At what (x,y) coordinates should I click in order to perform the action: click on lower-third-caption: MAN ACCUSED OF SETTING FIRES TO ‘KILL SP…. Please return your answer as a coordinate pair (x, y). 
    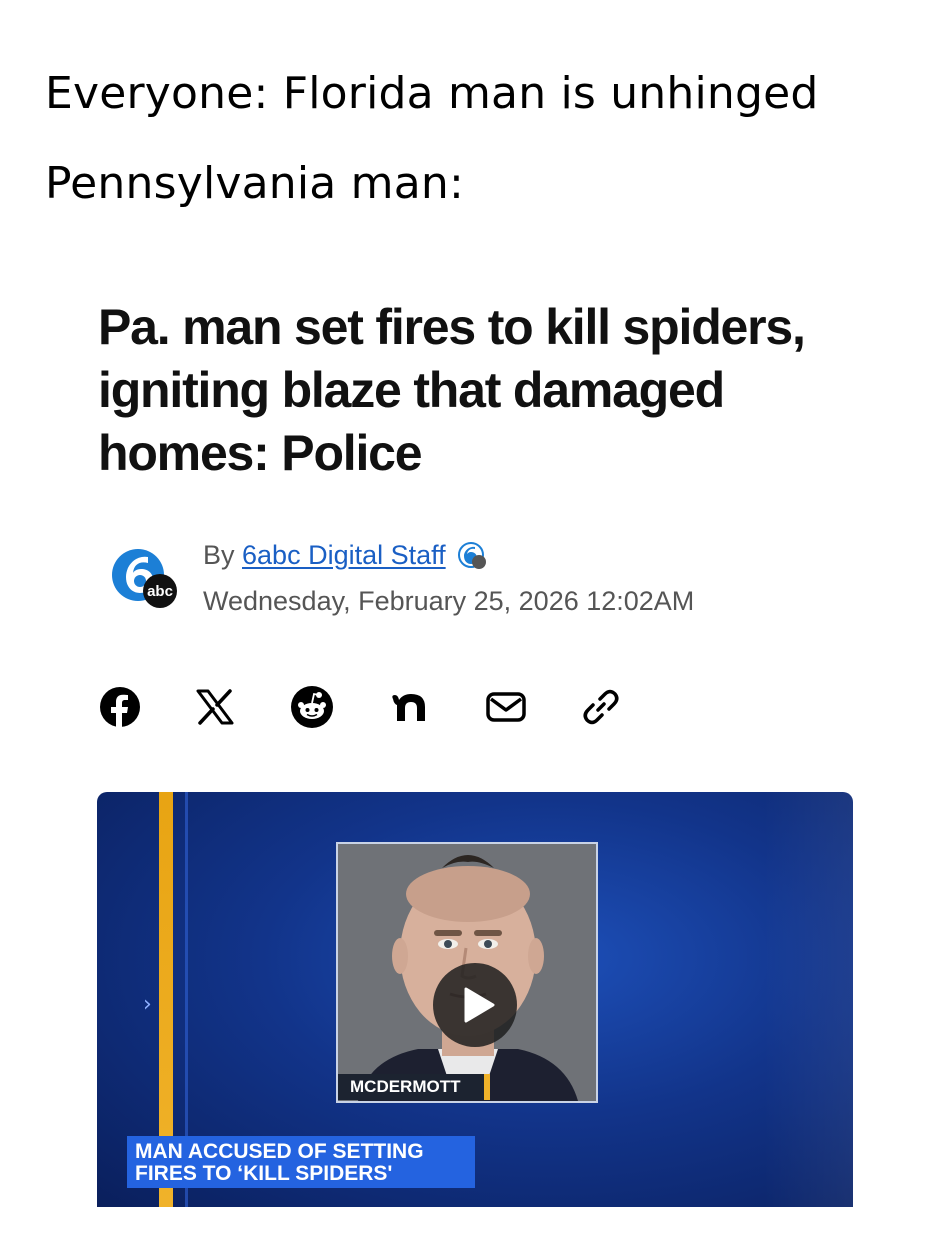
    Looking at the image, I should click on (301, 1162).